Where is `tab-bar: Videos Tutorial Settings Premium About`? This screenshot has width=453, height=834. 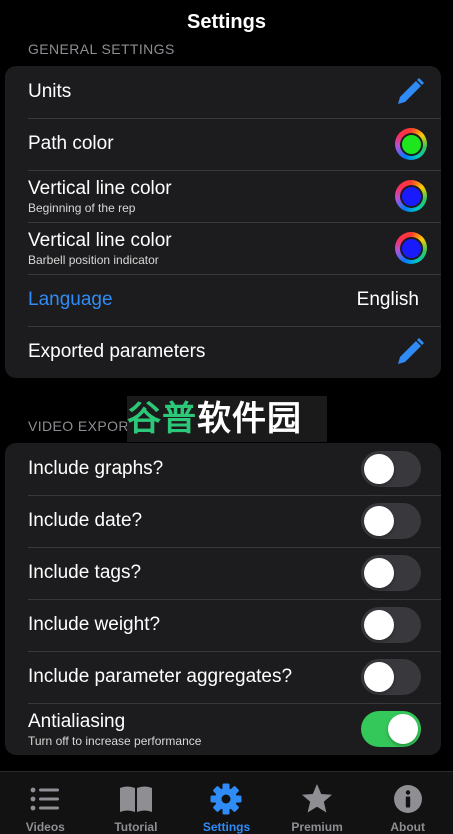 tab-bar: Videos Tutorial Settings Premium About is located at coordinates (226, 802).